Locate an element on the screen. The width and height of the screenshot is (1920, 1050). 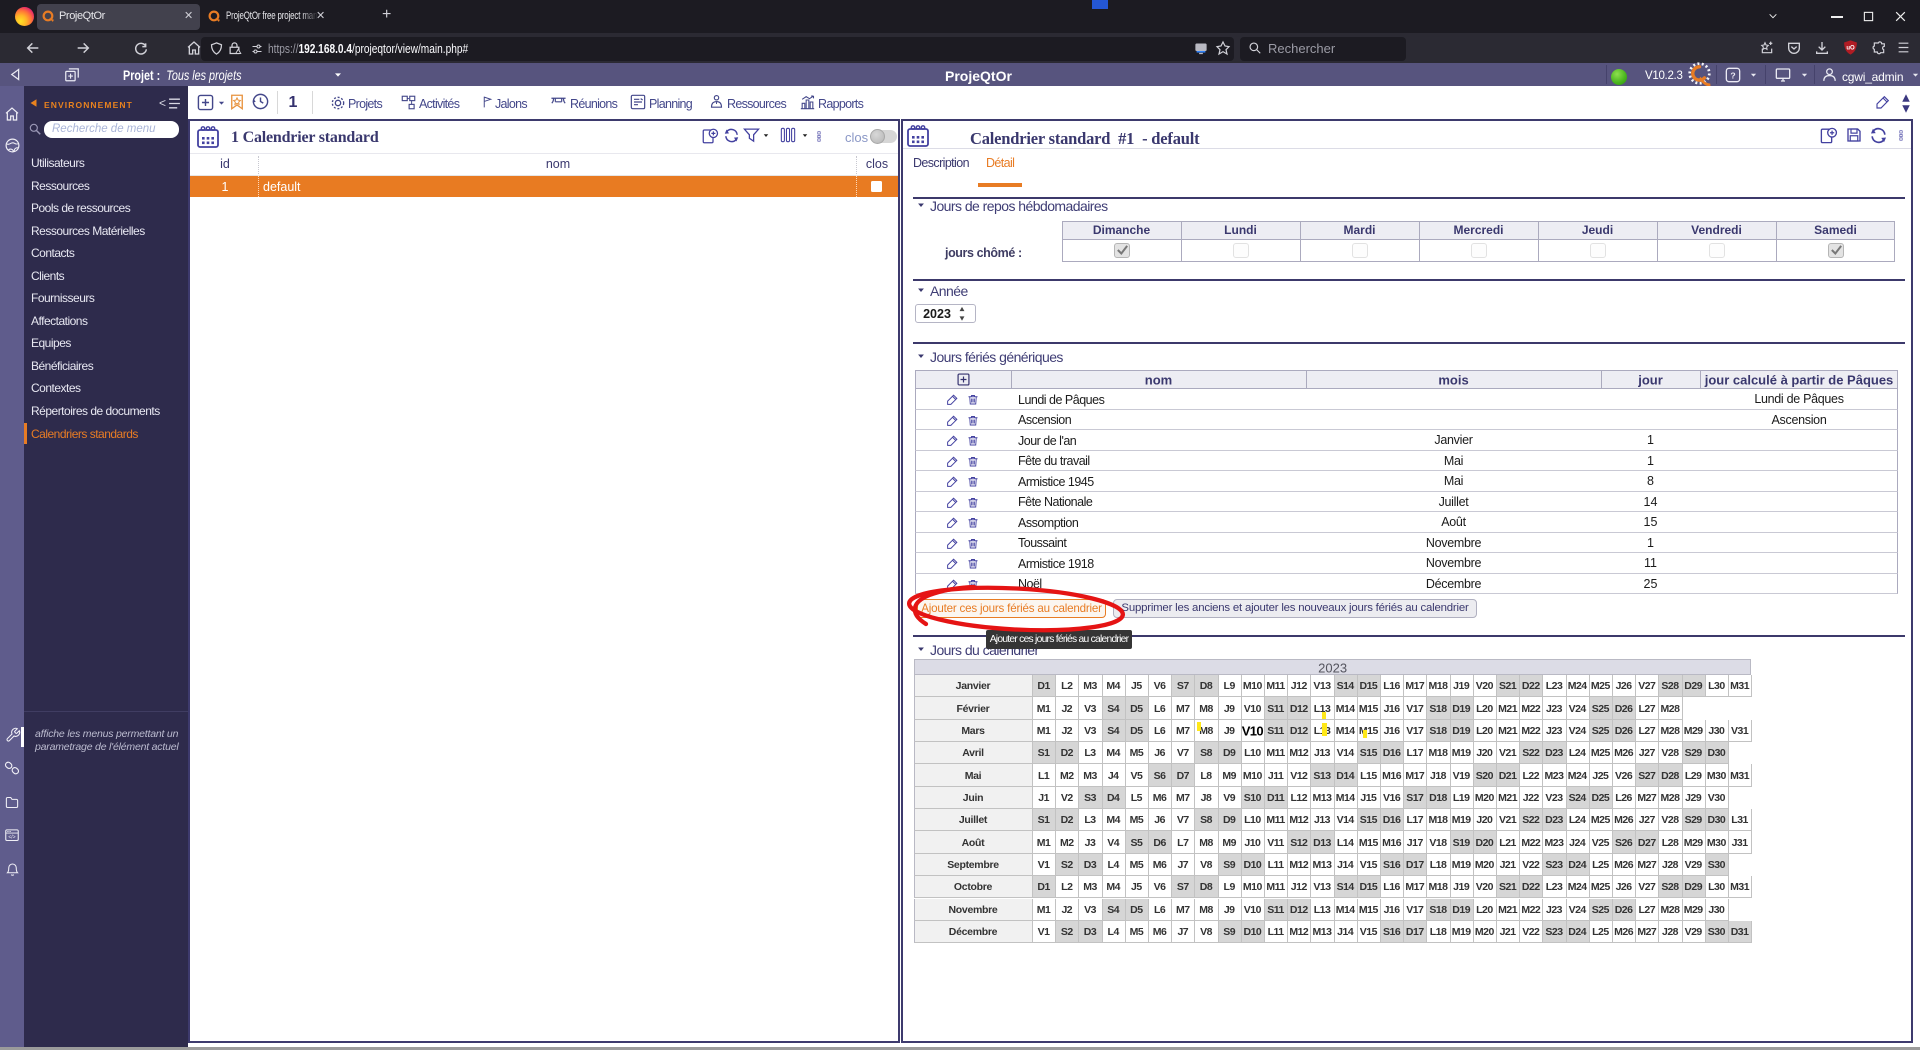
svg-text: uO is located at coordinates (1850, 48).